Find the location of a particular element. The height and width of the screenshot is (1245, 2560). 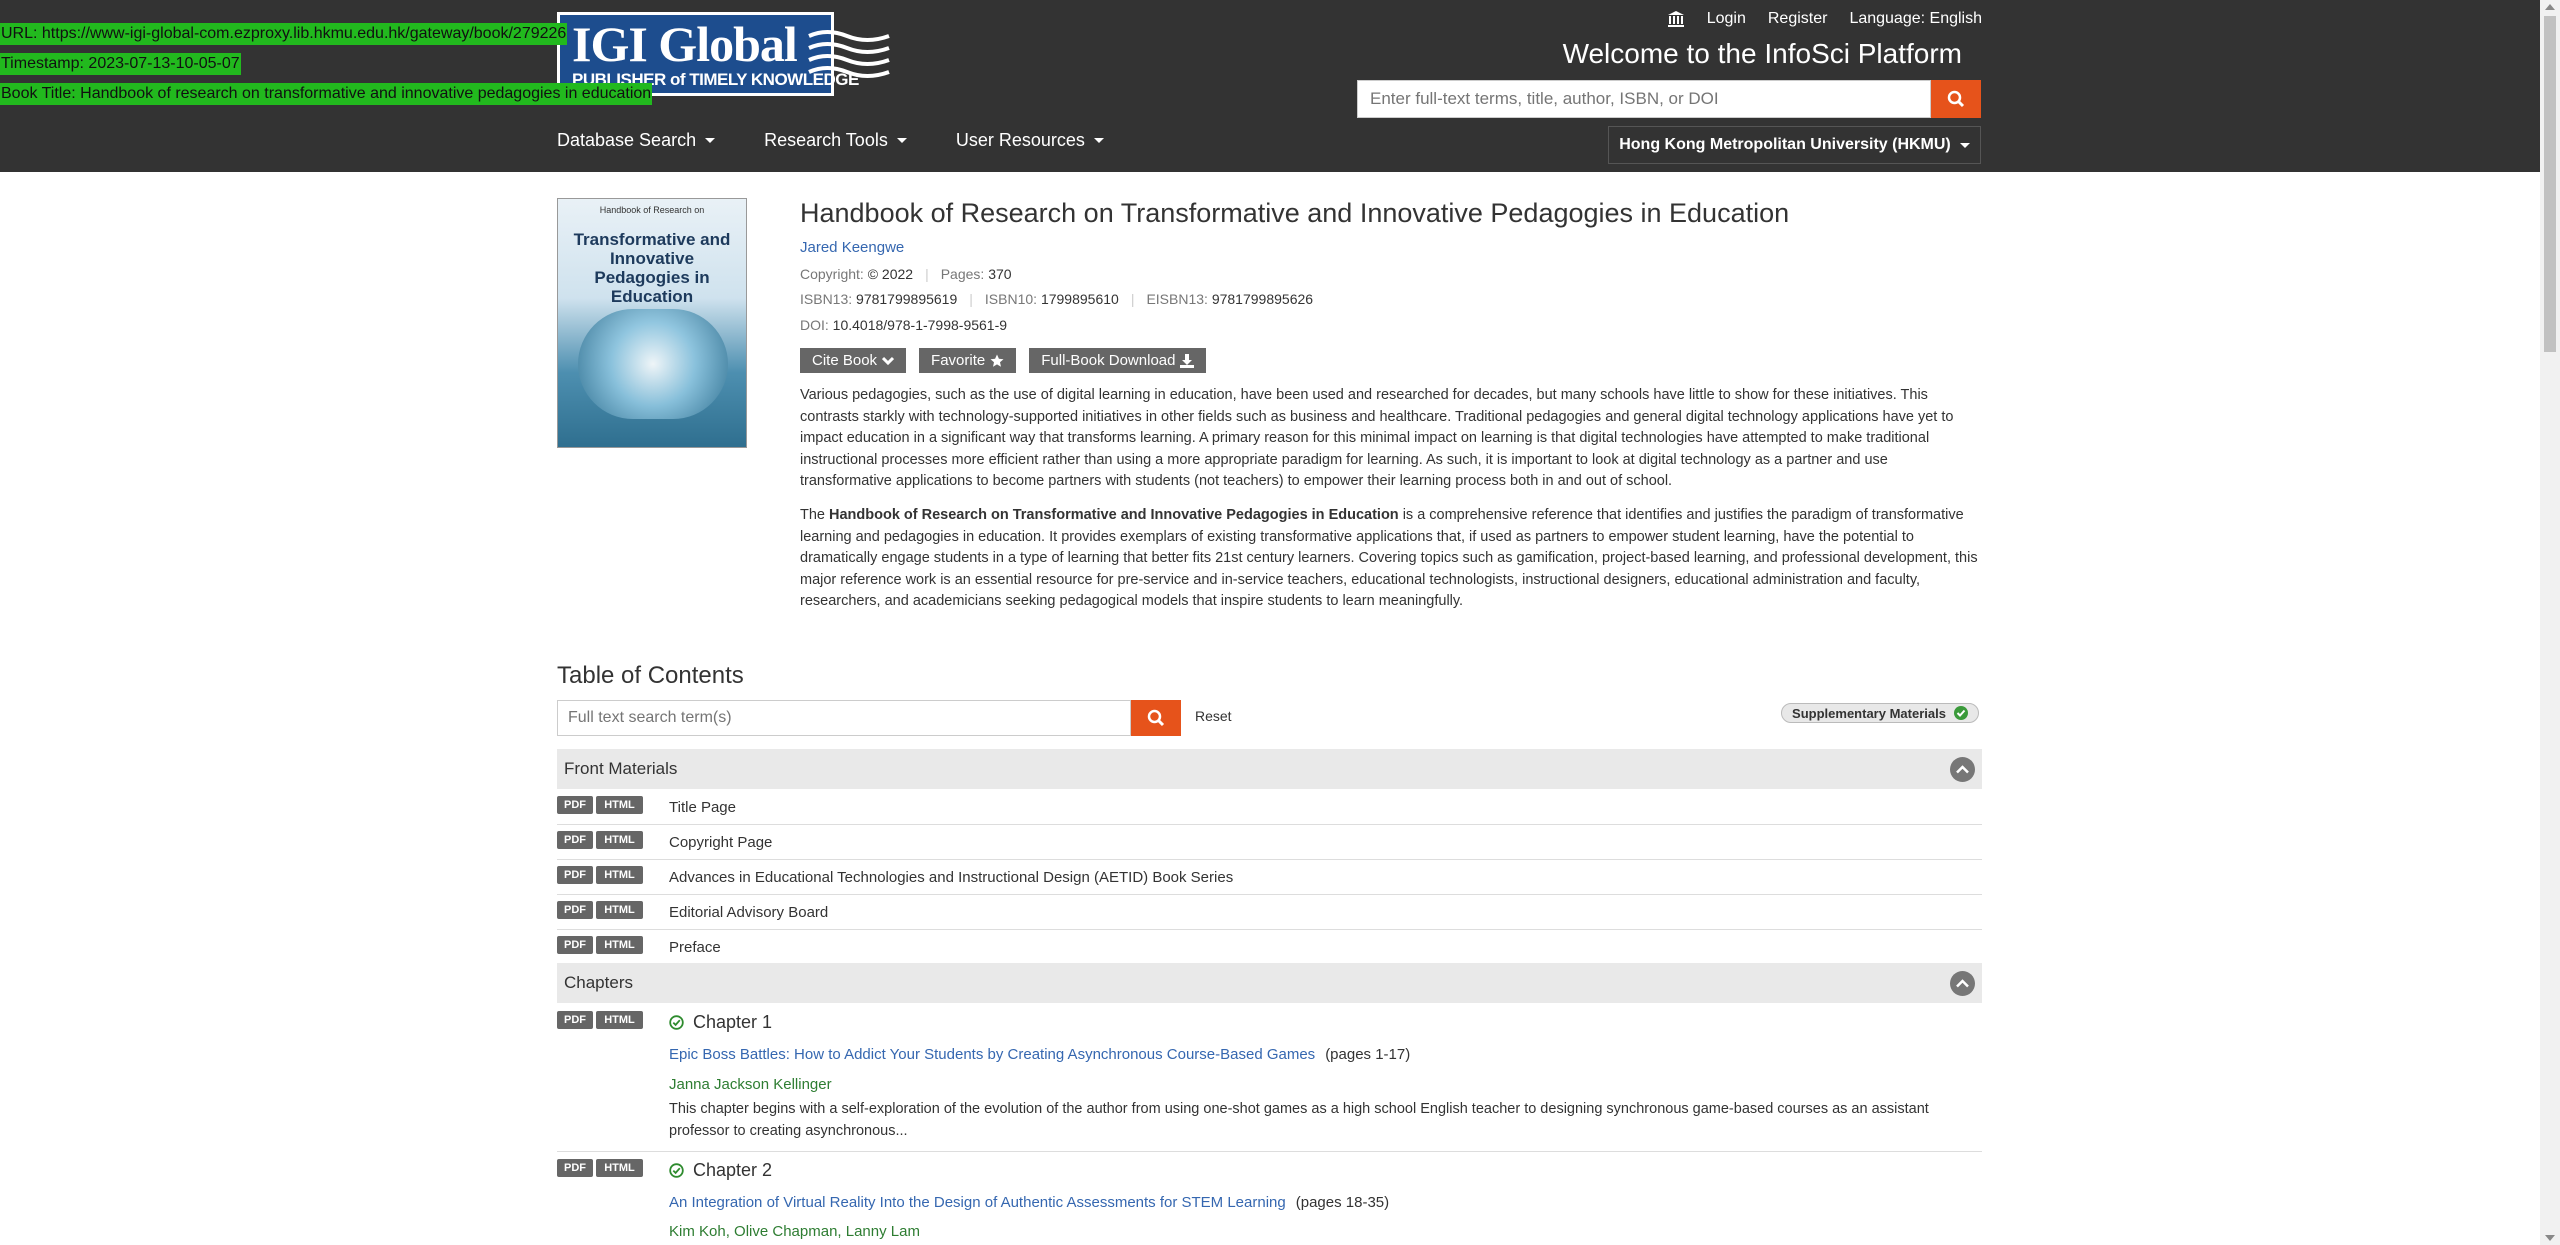

account-links: Login Register Language: English is located at coordinates (1824, 19).